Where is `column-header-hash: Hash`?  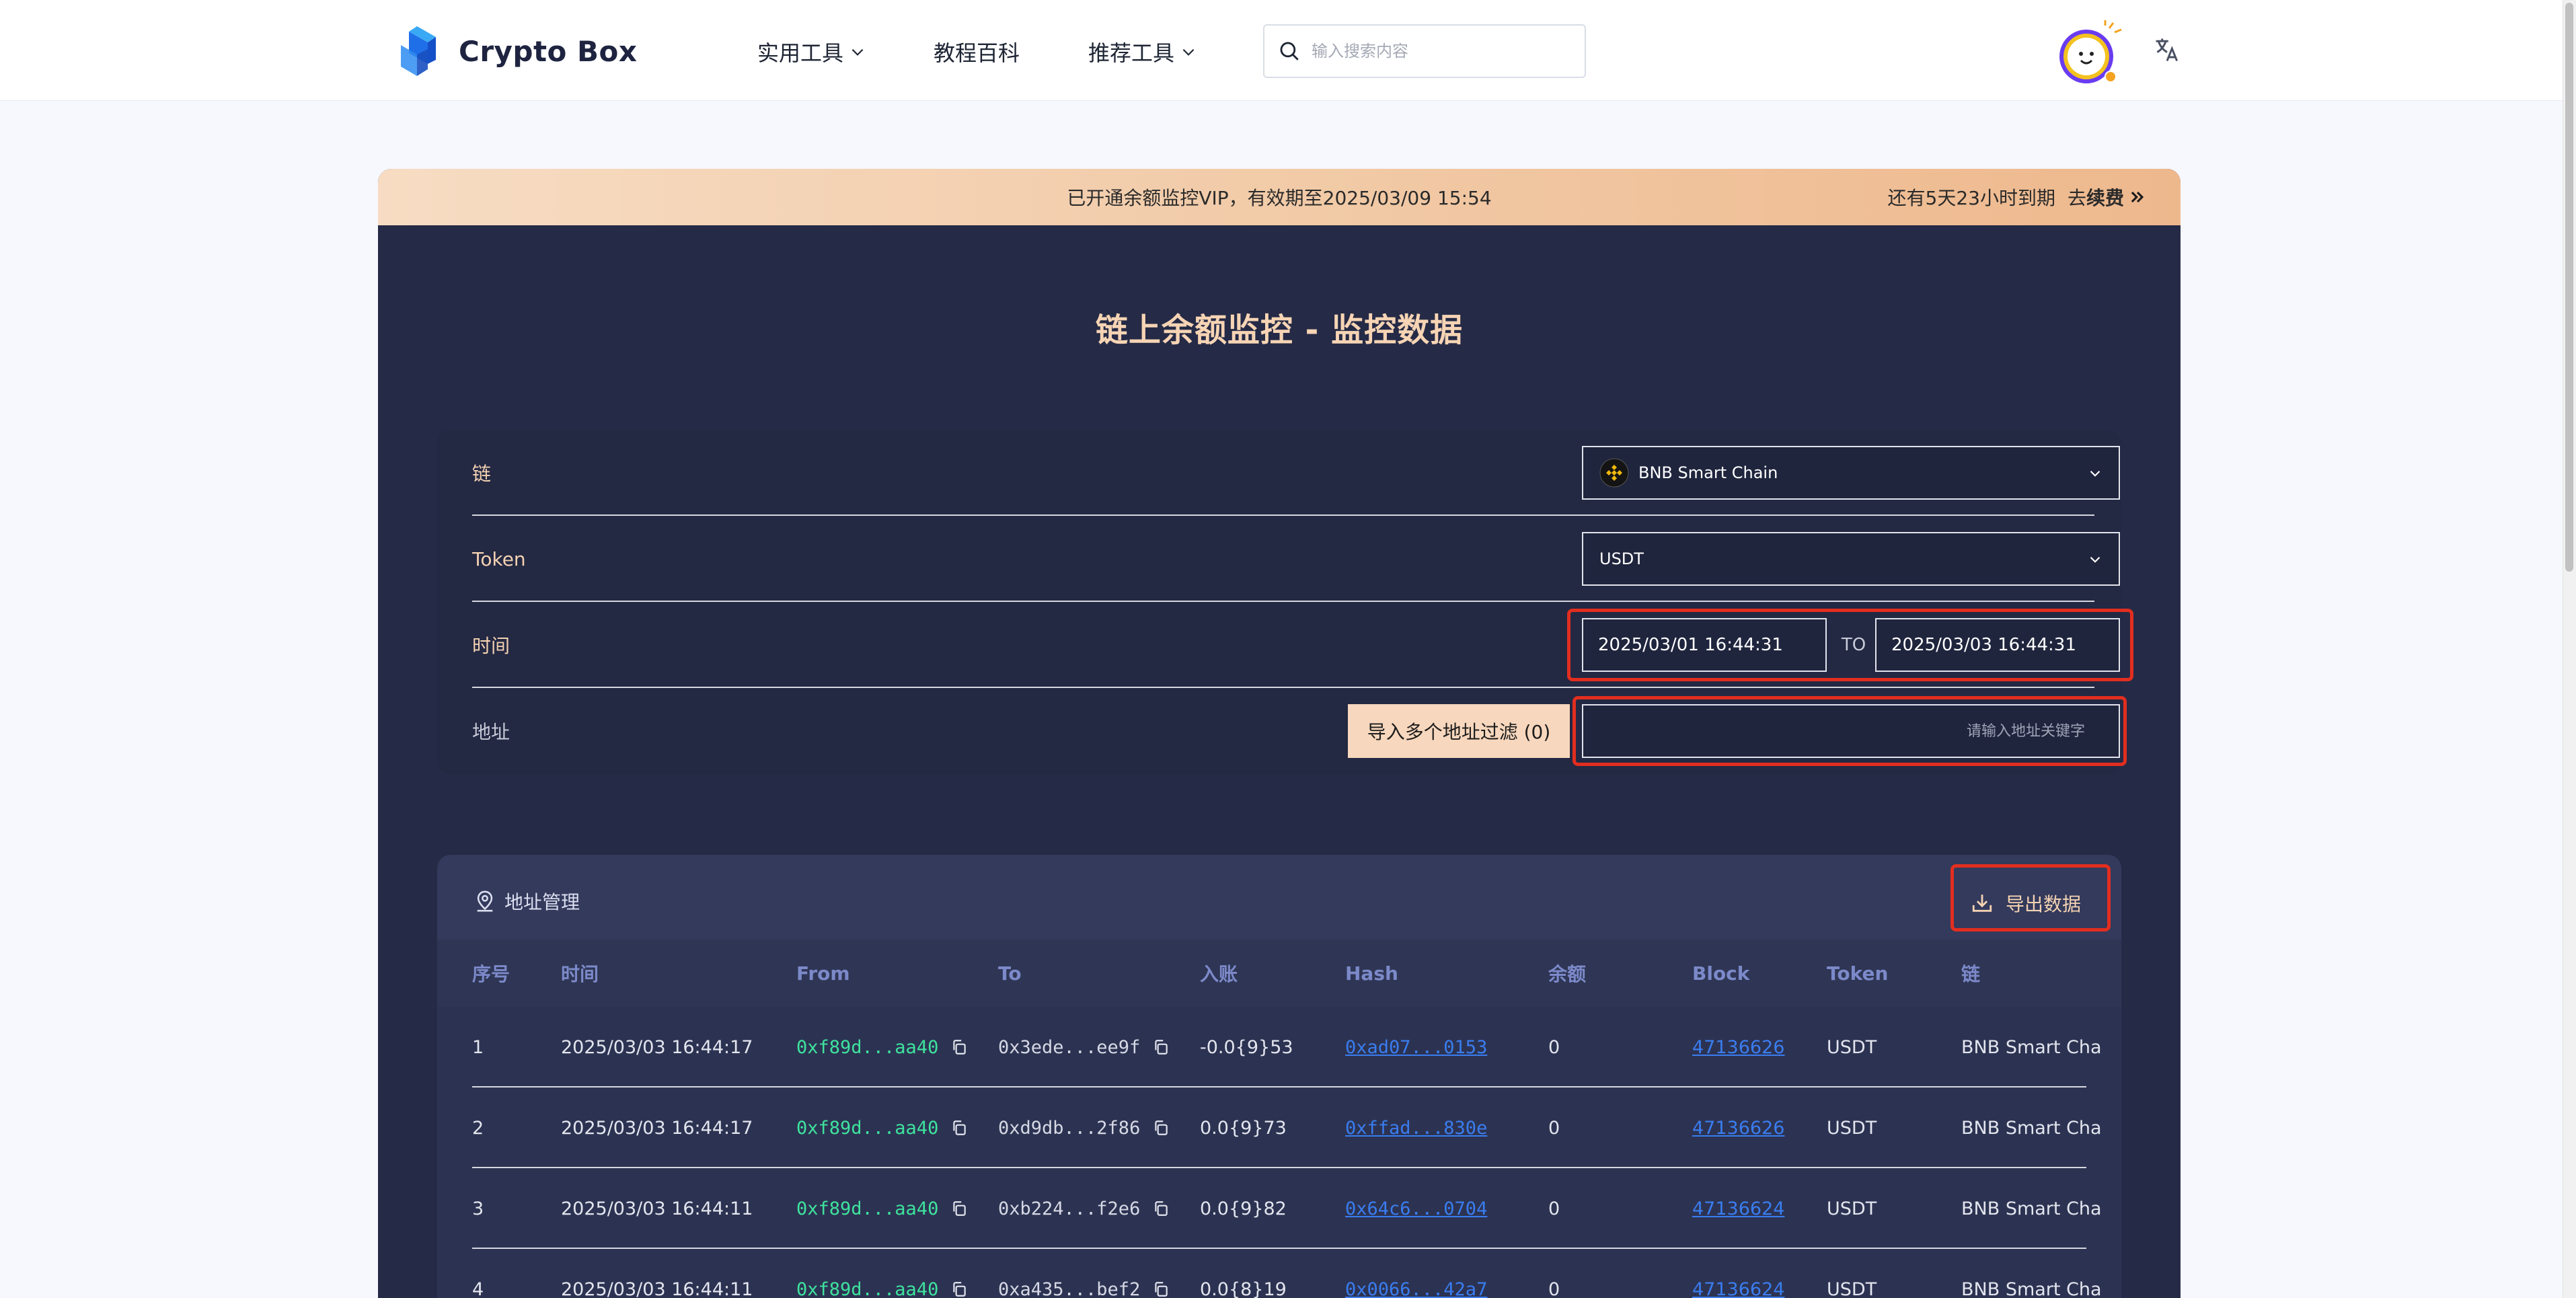 column-header-hash: Hash is located at coordinates (1371, 973).